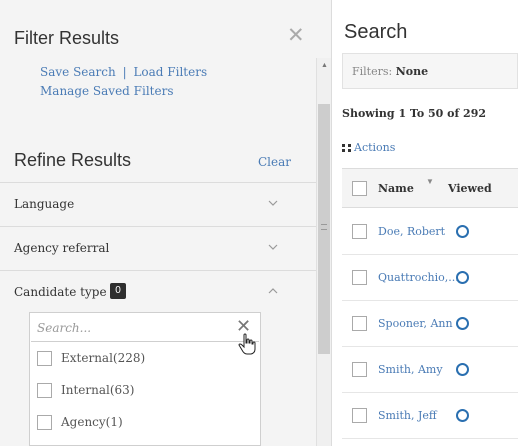 This screenshot has height=446, width=518. I want to click on grid-icon, so click(346, 148).